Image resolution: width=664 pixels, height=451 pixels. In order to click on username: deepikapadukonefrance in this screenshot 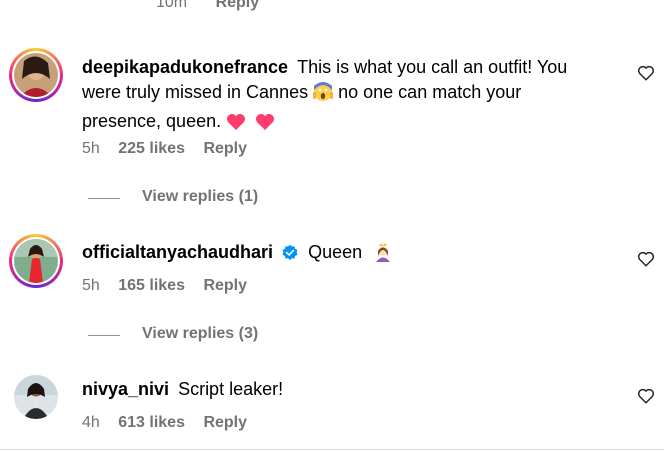, I will do `click(185, 67)`.